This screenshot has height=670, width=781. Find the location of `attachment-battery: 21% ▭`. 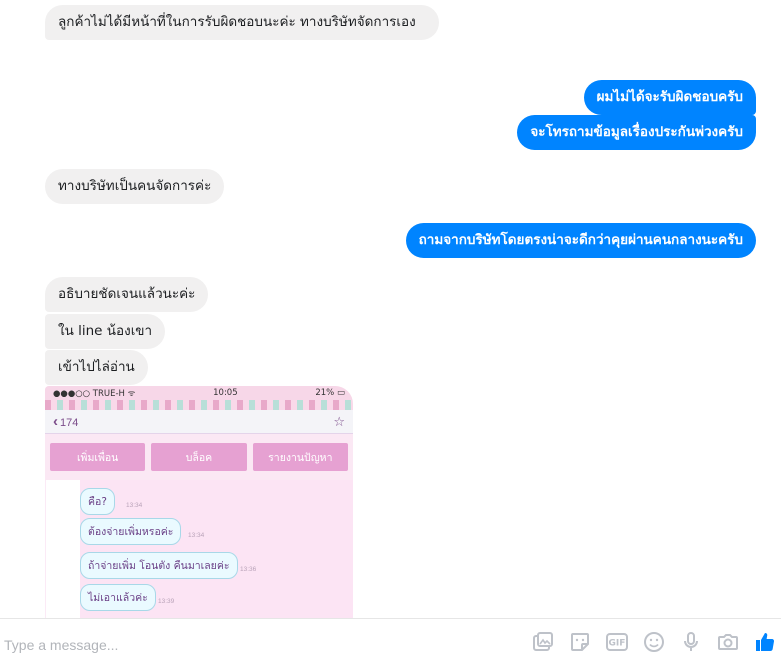

attachment-battery: 21% ▭ is located at coordinates (330, 393).